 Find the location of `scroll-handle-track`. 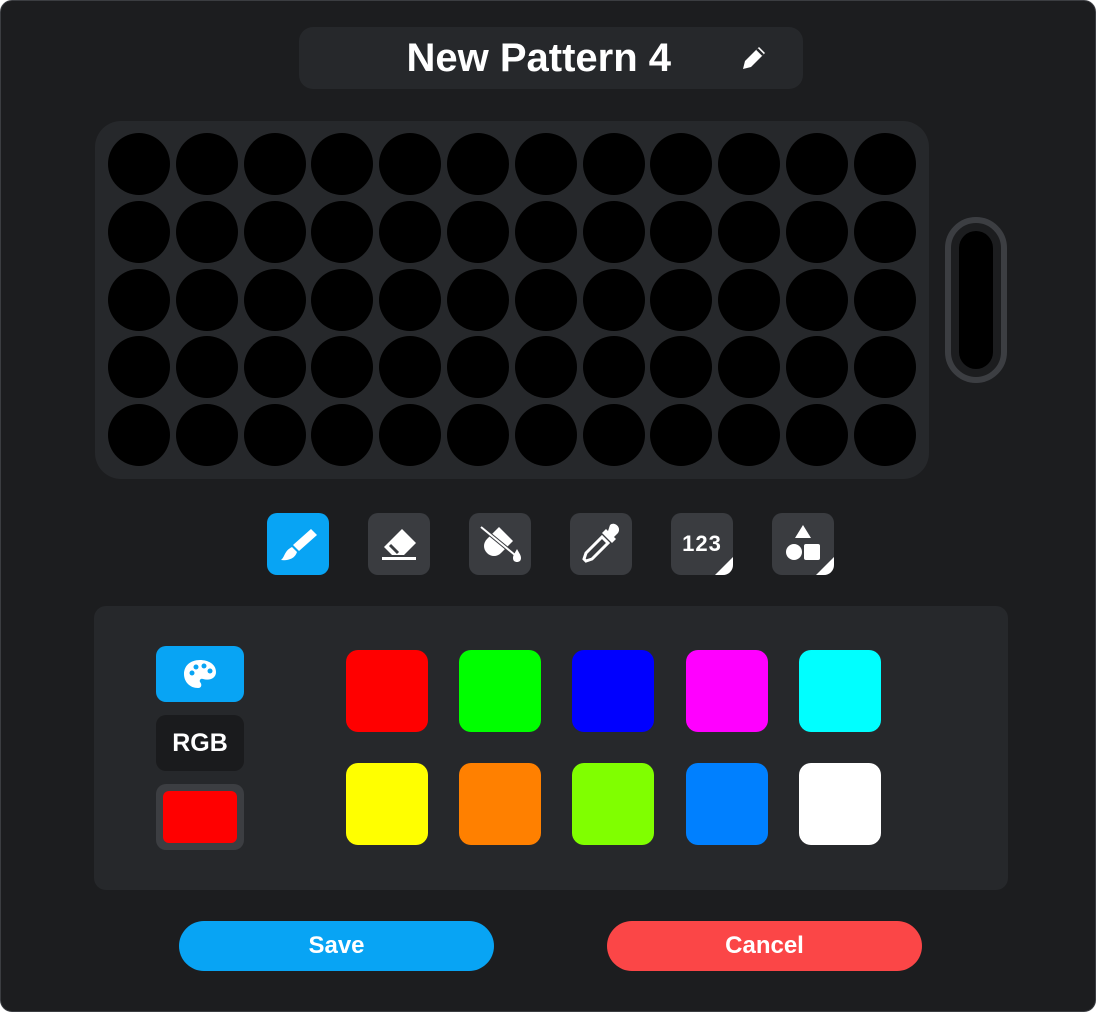

scroll-handle-track is located at coordinates (976, 300).